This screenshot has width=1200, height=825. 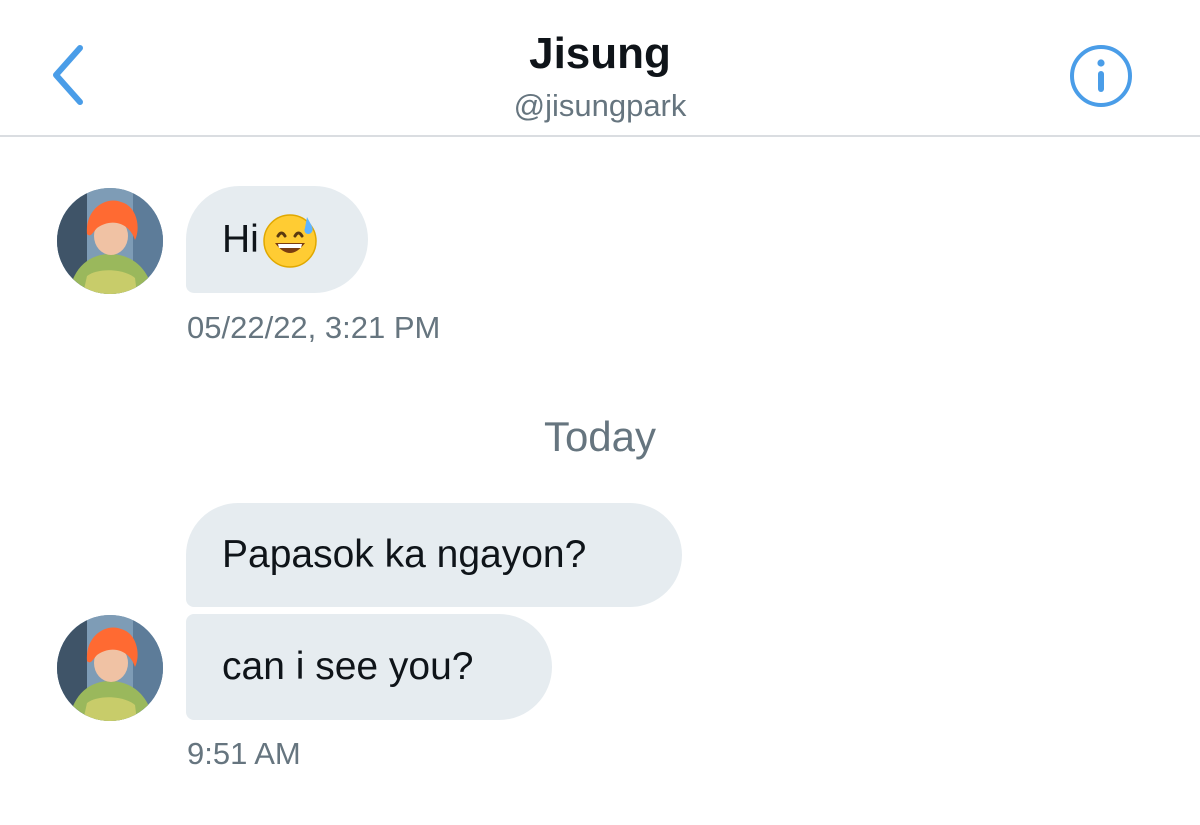 I want to click on message-text: Papasok ka ngayon?, so click(x=404, y=554).